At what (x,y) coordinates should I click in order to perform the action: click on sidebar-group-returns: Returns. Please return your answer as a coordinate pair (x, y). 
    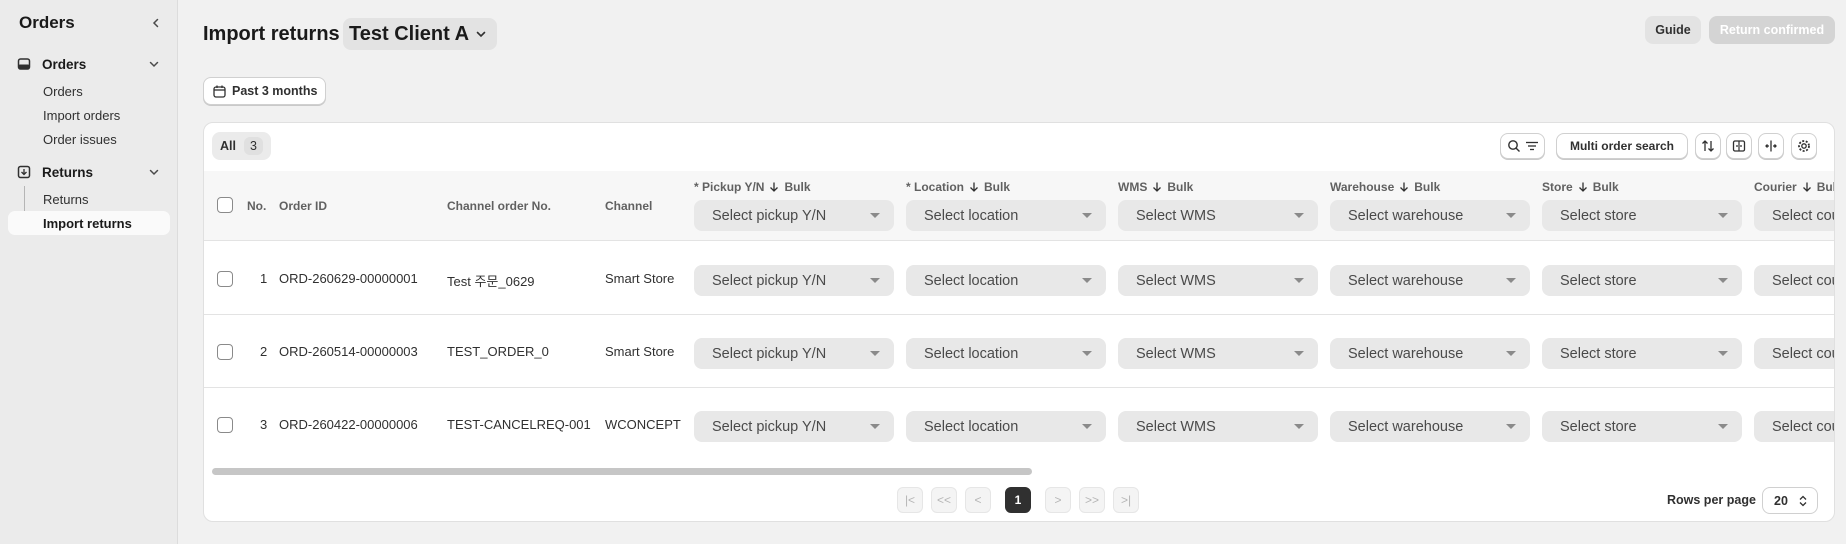
    Looking at the image, I should click on (89, 172).